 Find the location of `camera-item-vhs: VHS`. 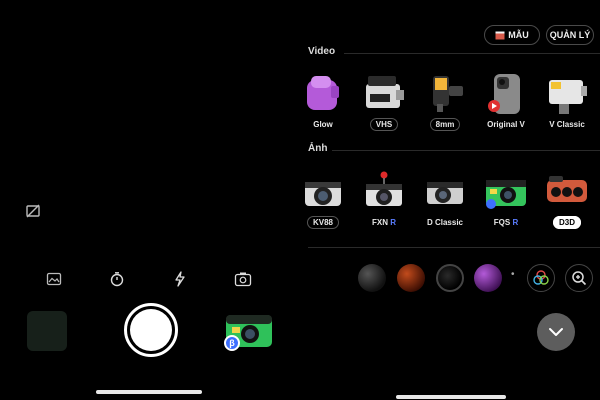

camera-item-vhs: VHS is located at coordinates (384, 107).